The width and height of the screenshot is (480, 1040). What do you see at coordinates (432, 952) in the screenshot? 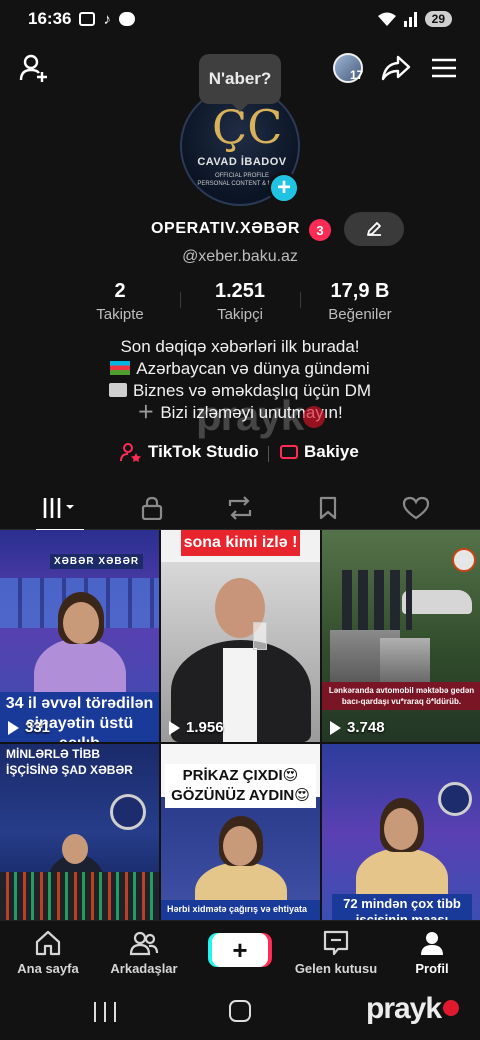
I see `nav-profile: Profil` at bounding box center [432, 952].